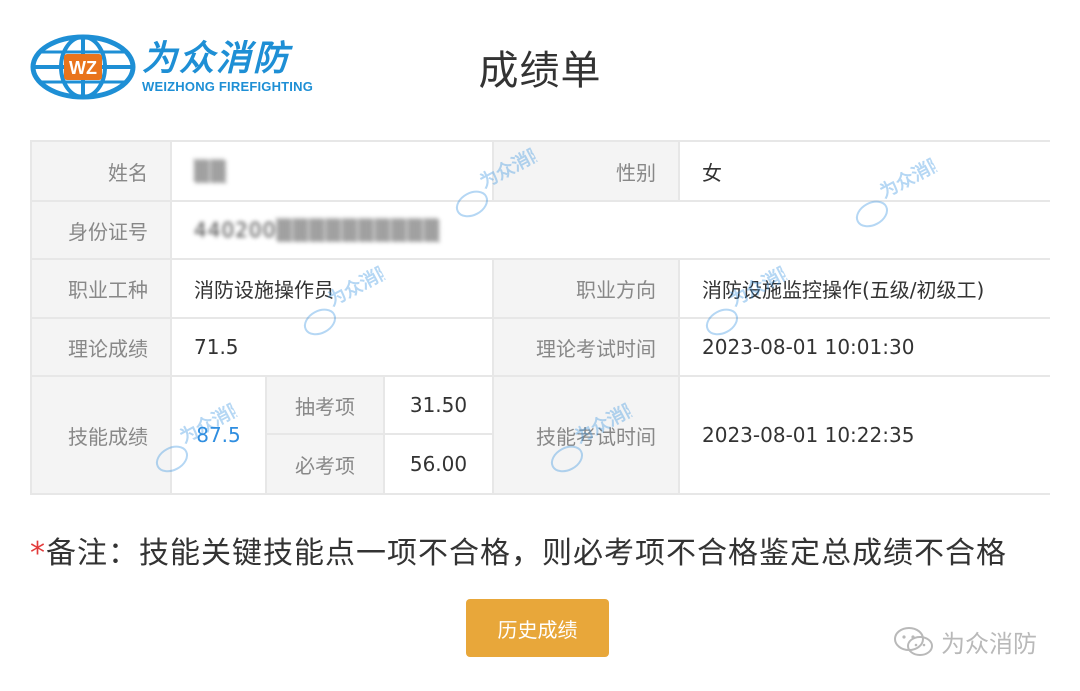 This screenshot has height=691, width=1080. Describe the element at coordinates (333, 172) in the screenshot. I see `name-value: ▒▒` at that location.